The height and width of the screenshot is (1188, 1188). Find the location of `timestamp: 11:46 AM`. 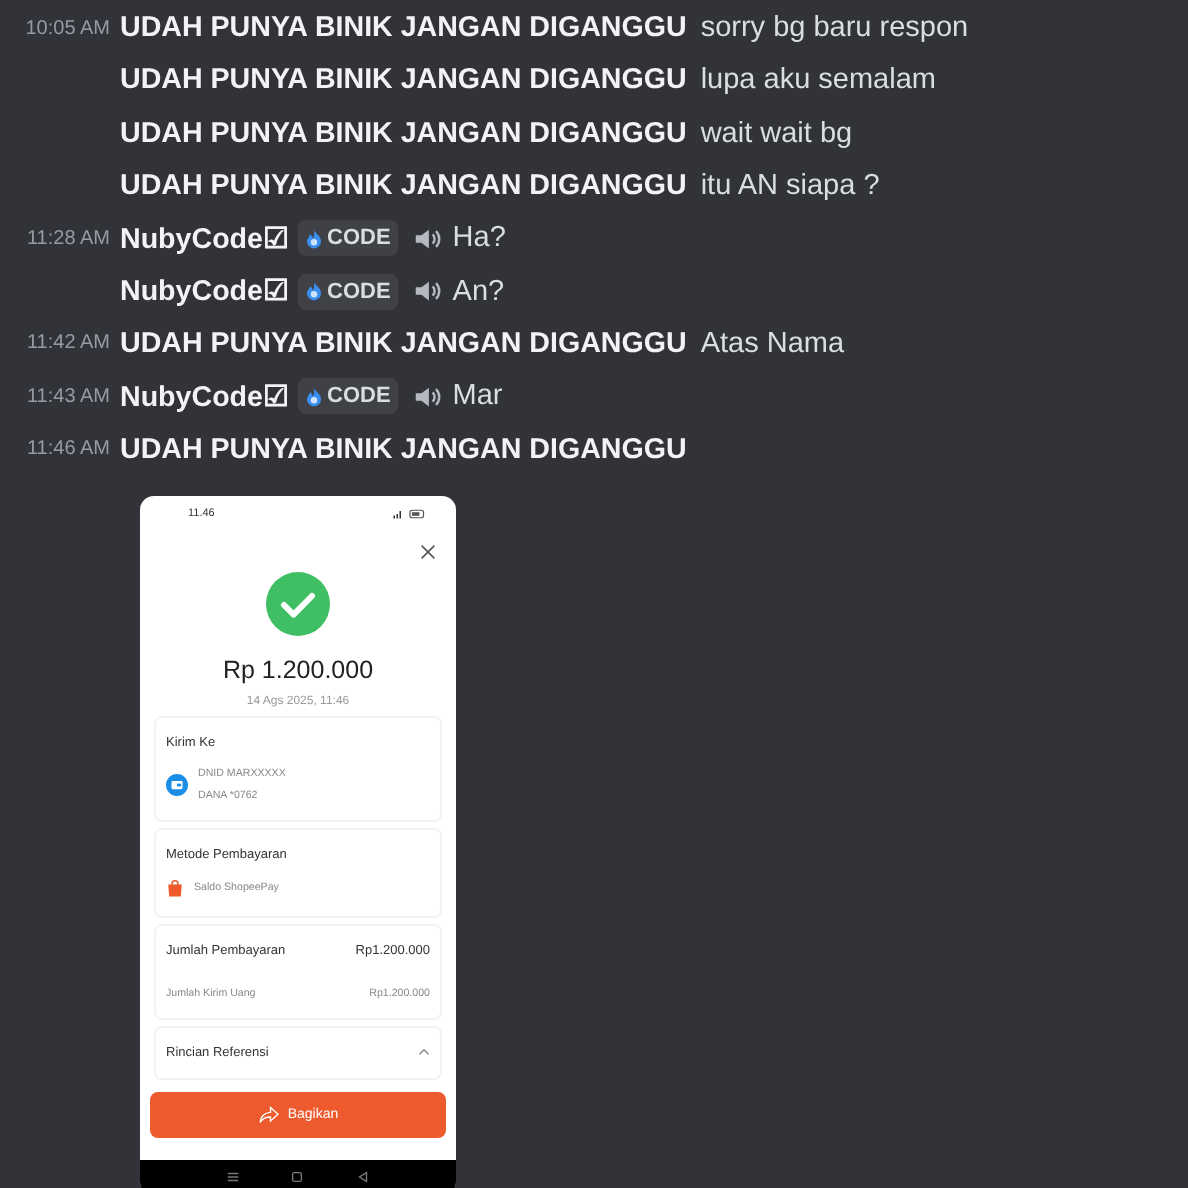

timestamp: 11:46 AM is located at coordinates (68, 449).